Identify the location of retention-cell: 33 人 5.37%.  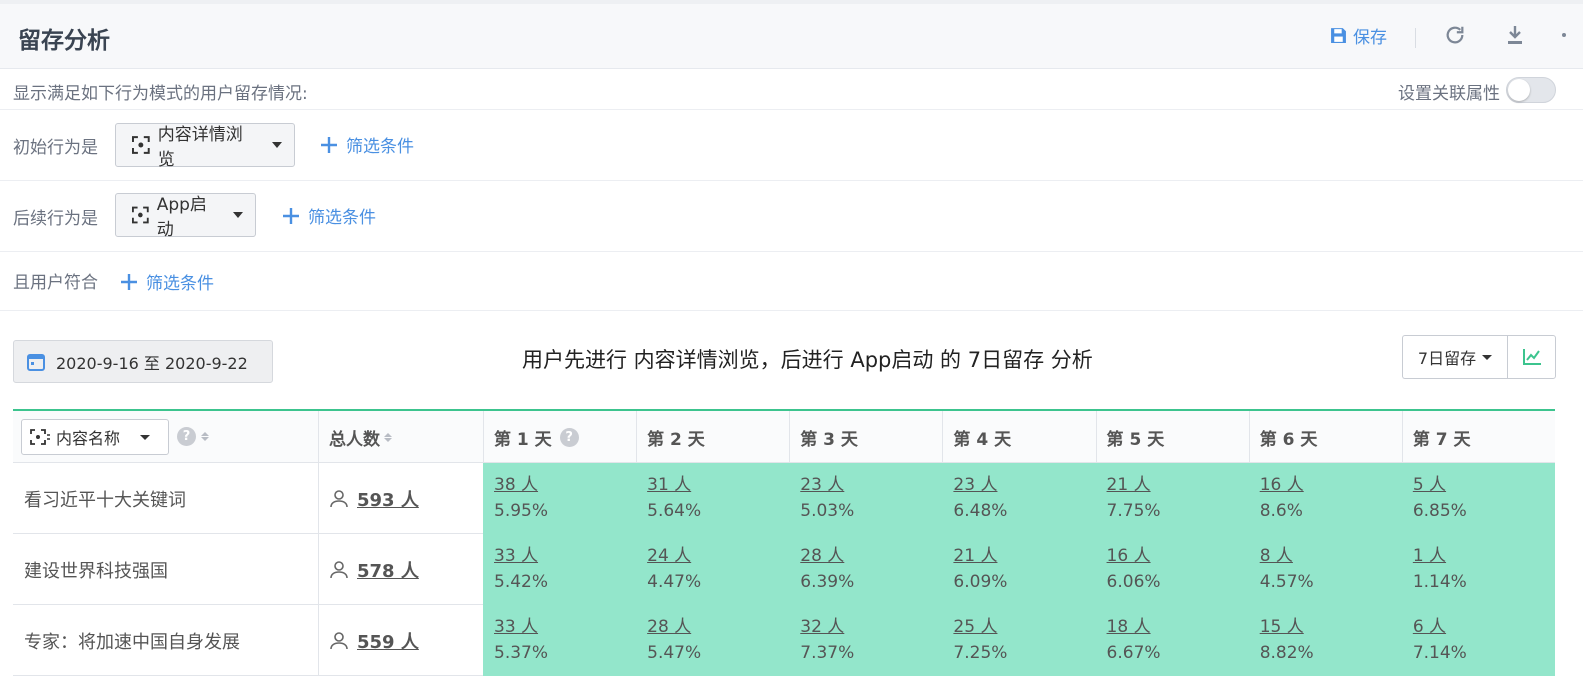
(521, 640).